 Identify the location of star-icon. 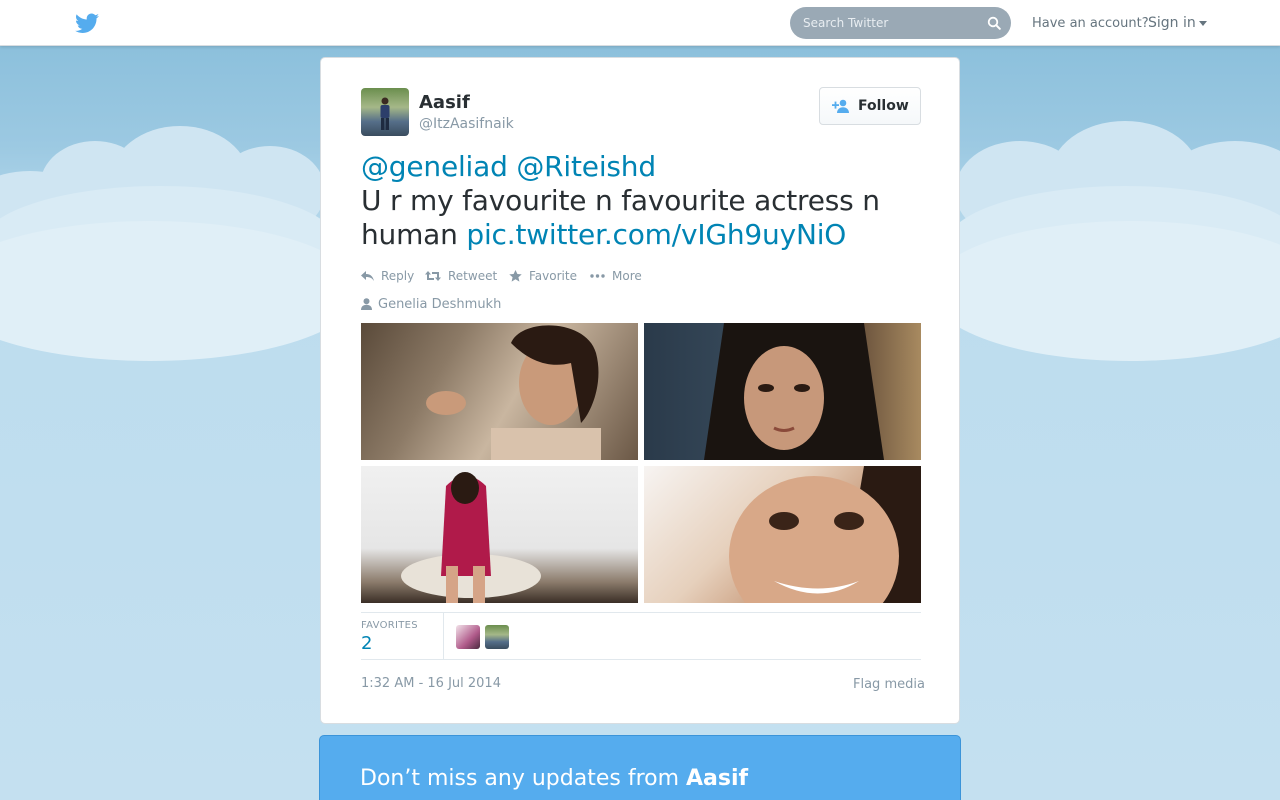
(515, 276).